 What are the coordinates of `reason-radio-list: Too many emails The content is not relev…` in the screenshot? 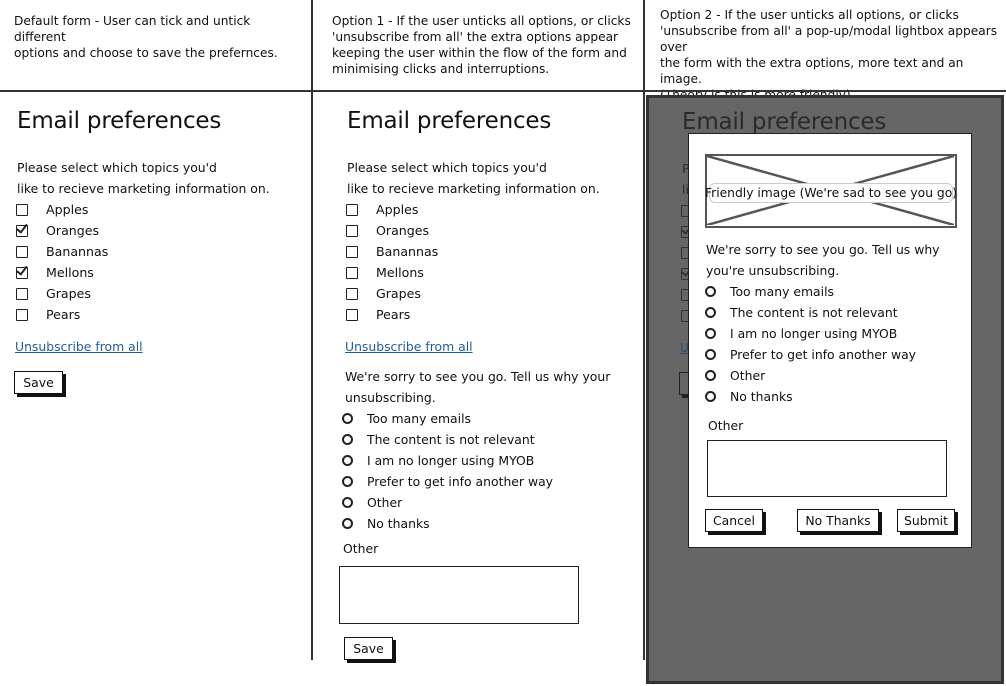 It's located at (810, 344).